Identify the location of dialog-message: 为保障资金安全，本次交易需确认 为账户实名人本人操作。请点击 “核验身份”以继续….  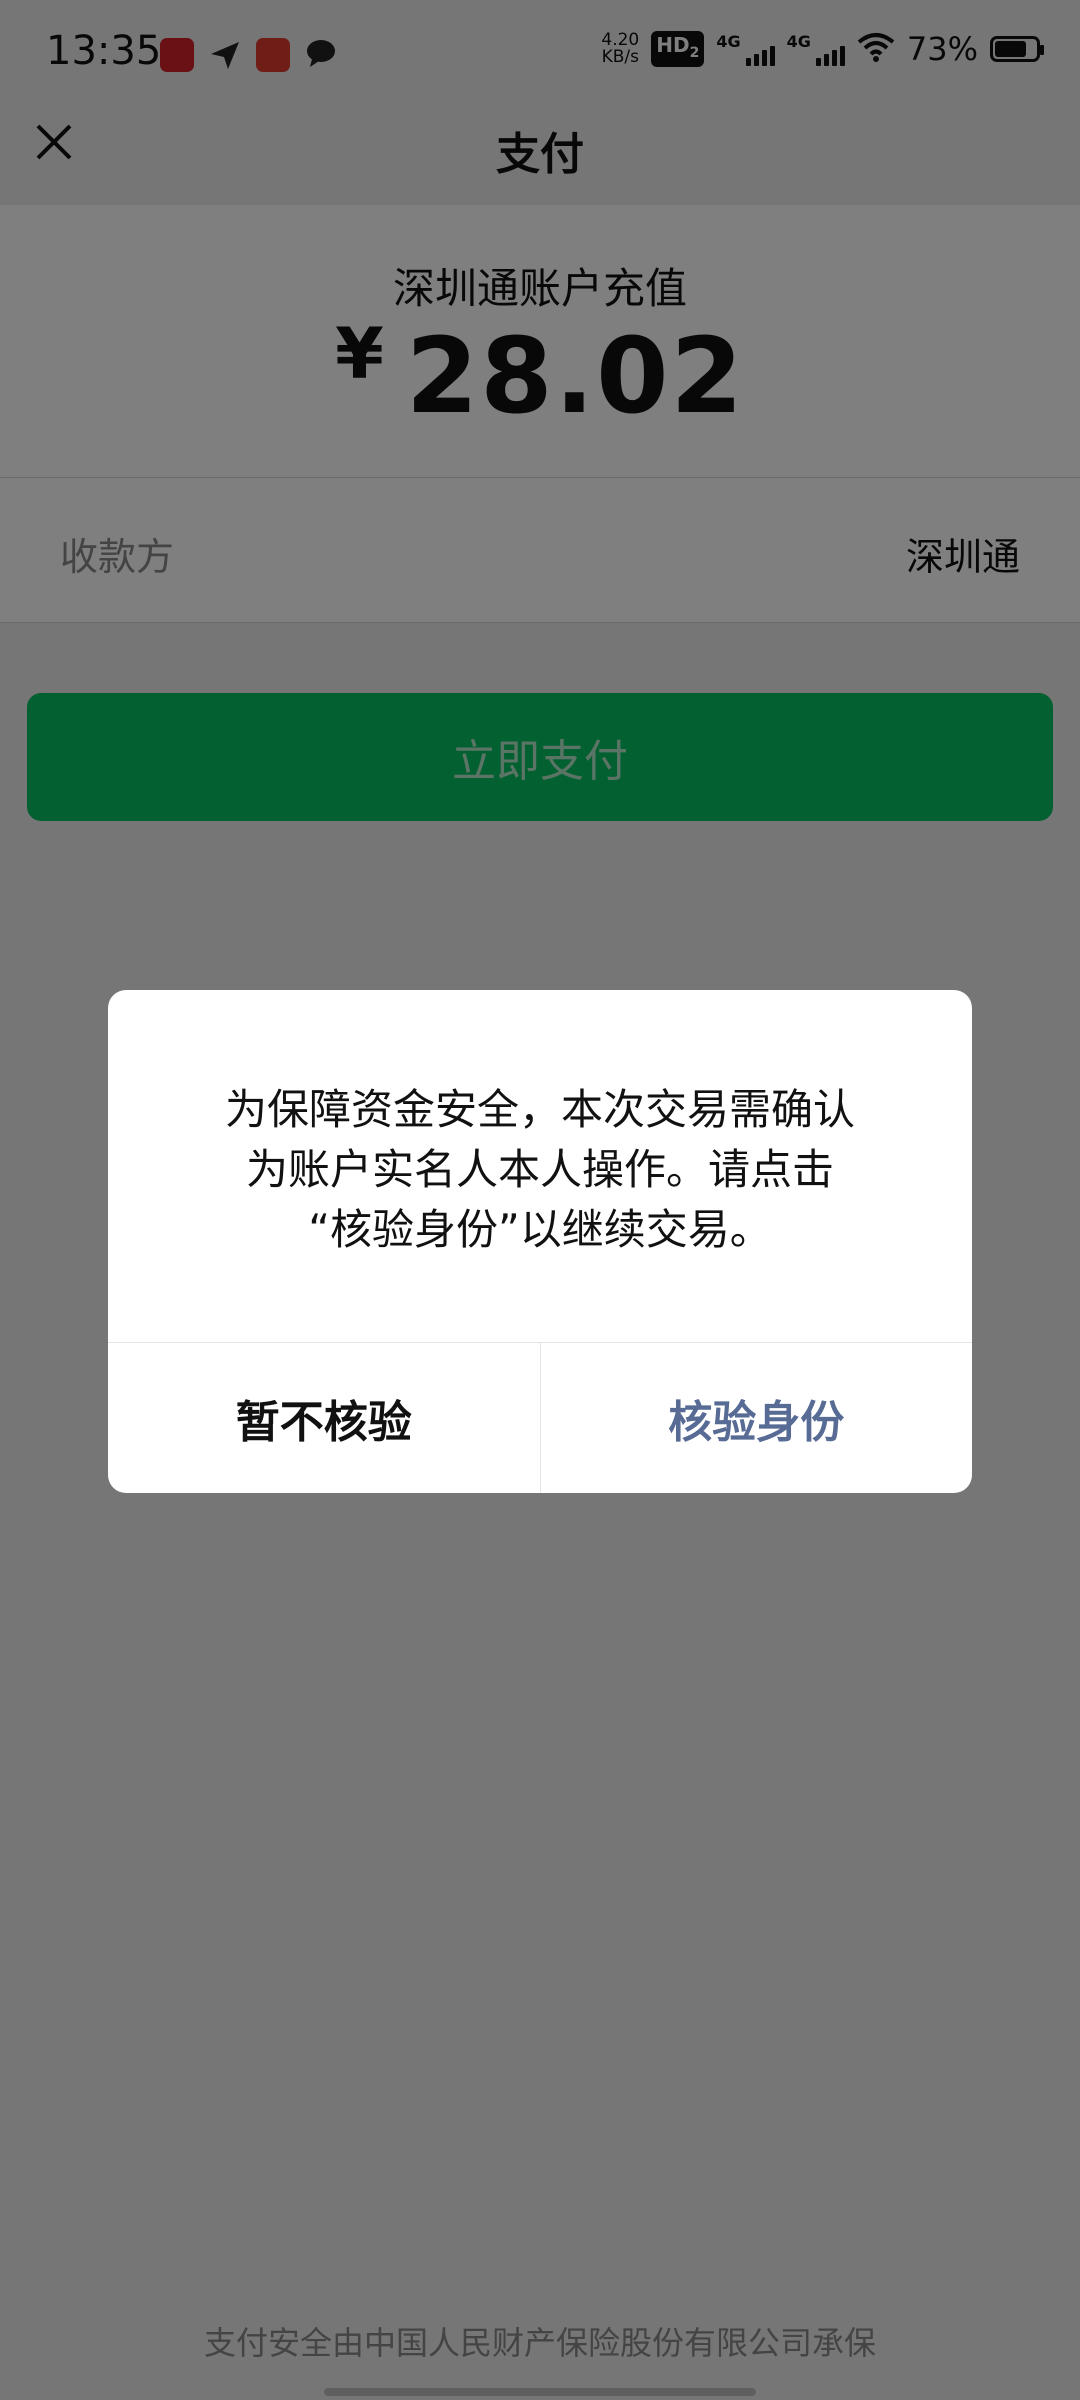
(540, 1170).